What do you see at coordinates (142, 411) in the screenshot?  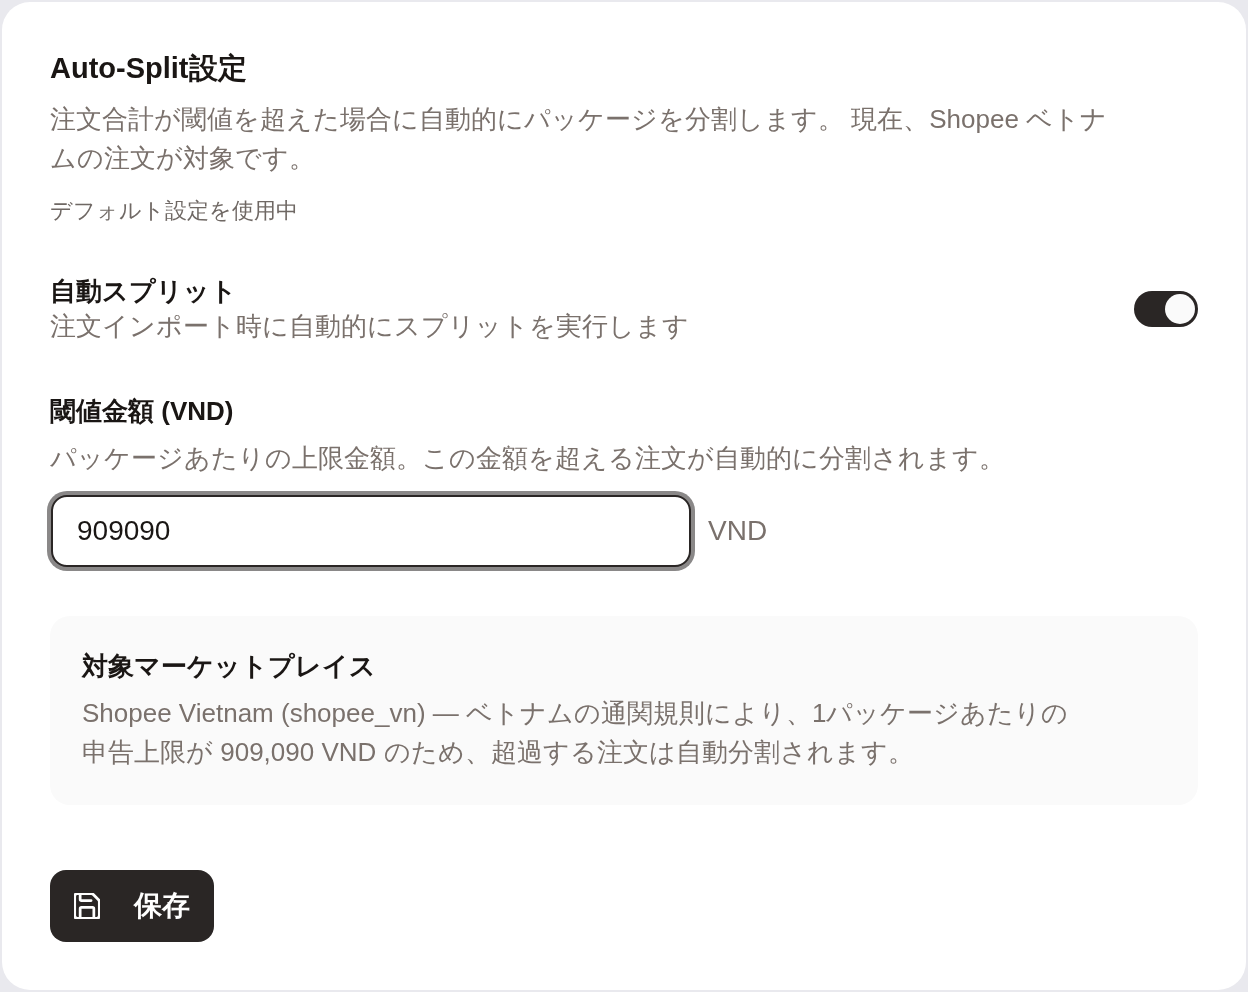 I see `threshold-label: 閾値金額 (VND)` at bounding box center [142, 411].